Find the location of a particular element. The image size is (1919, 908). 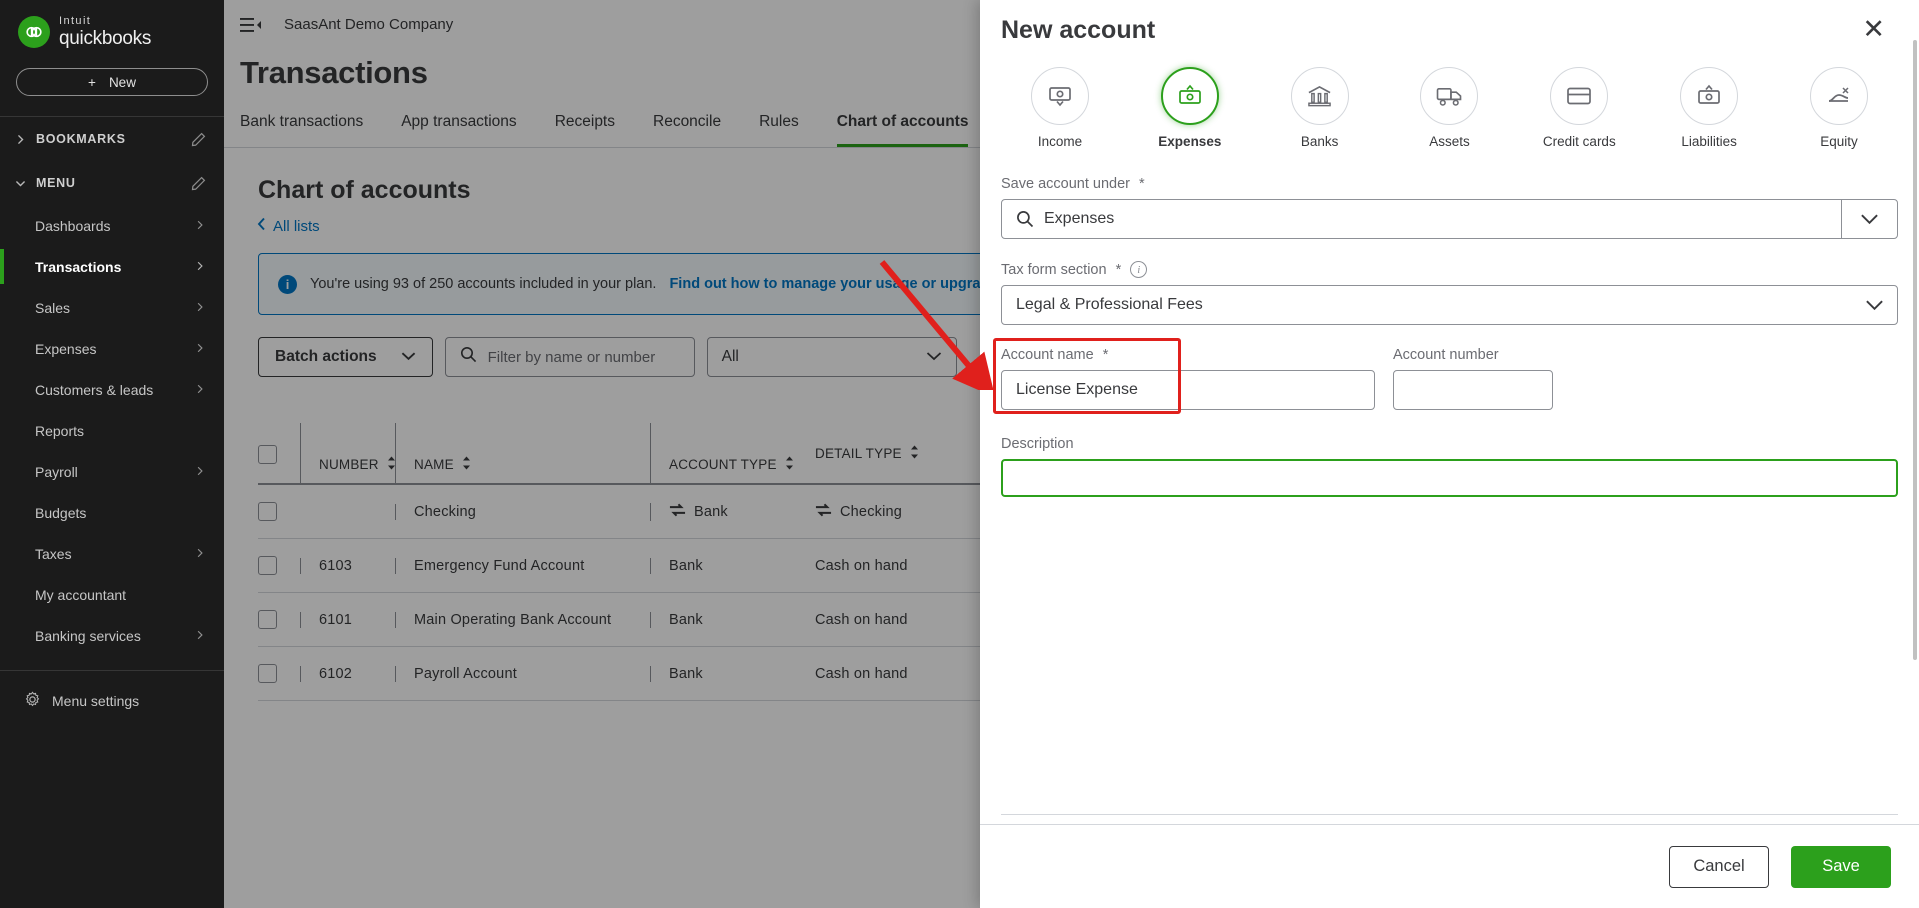

column-header-name: NAME is located at coordinates (522, 453).